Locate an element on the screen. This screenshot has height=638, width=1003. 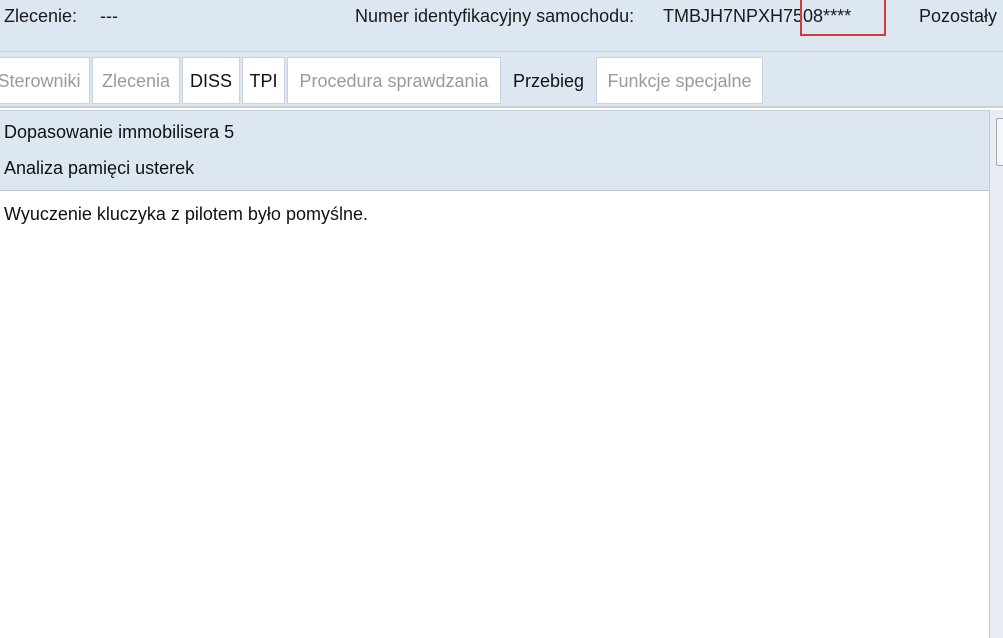
step-item: Analiza pamięci usterek is located at coordinates (99, 168).